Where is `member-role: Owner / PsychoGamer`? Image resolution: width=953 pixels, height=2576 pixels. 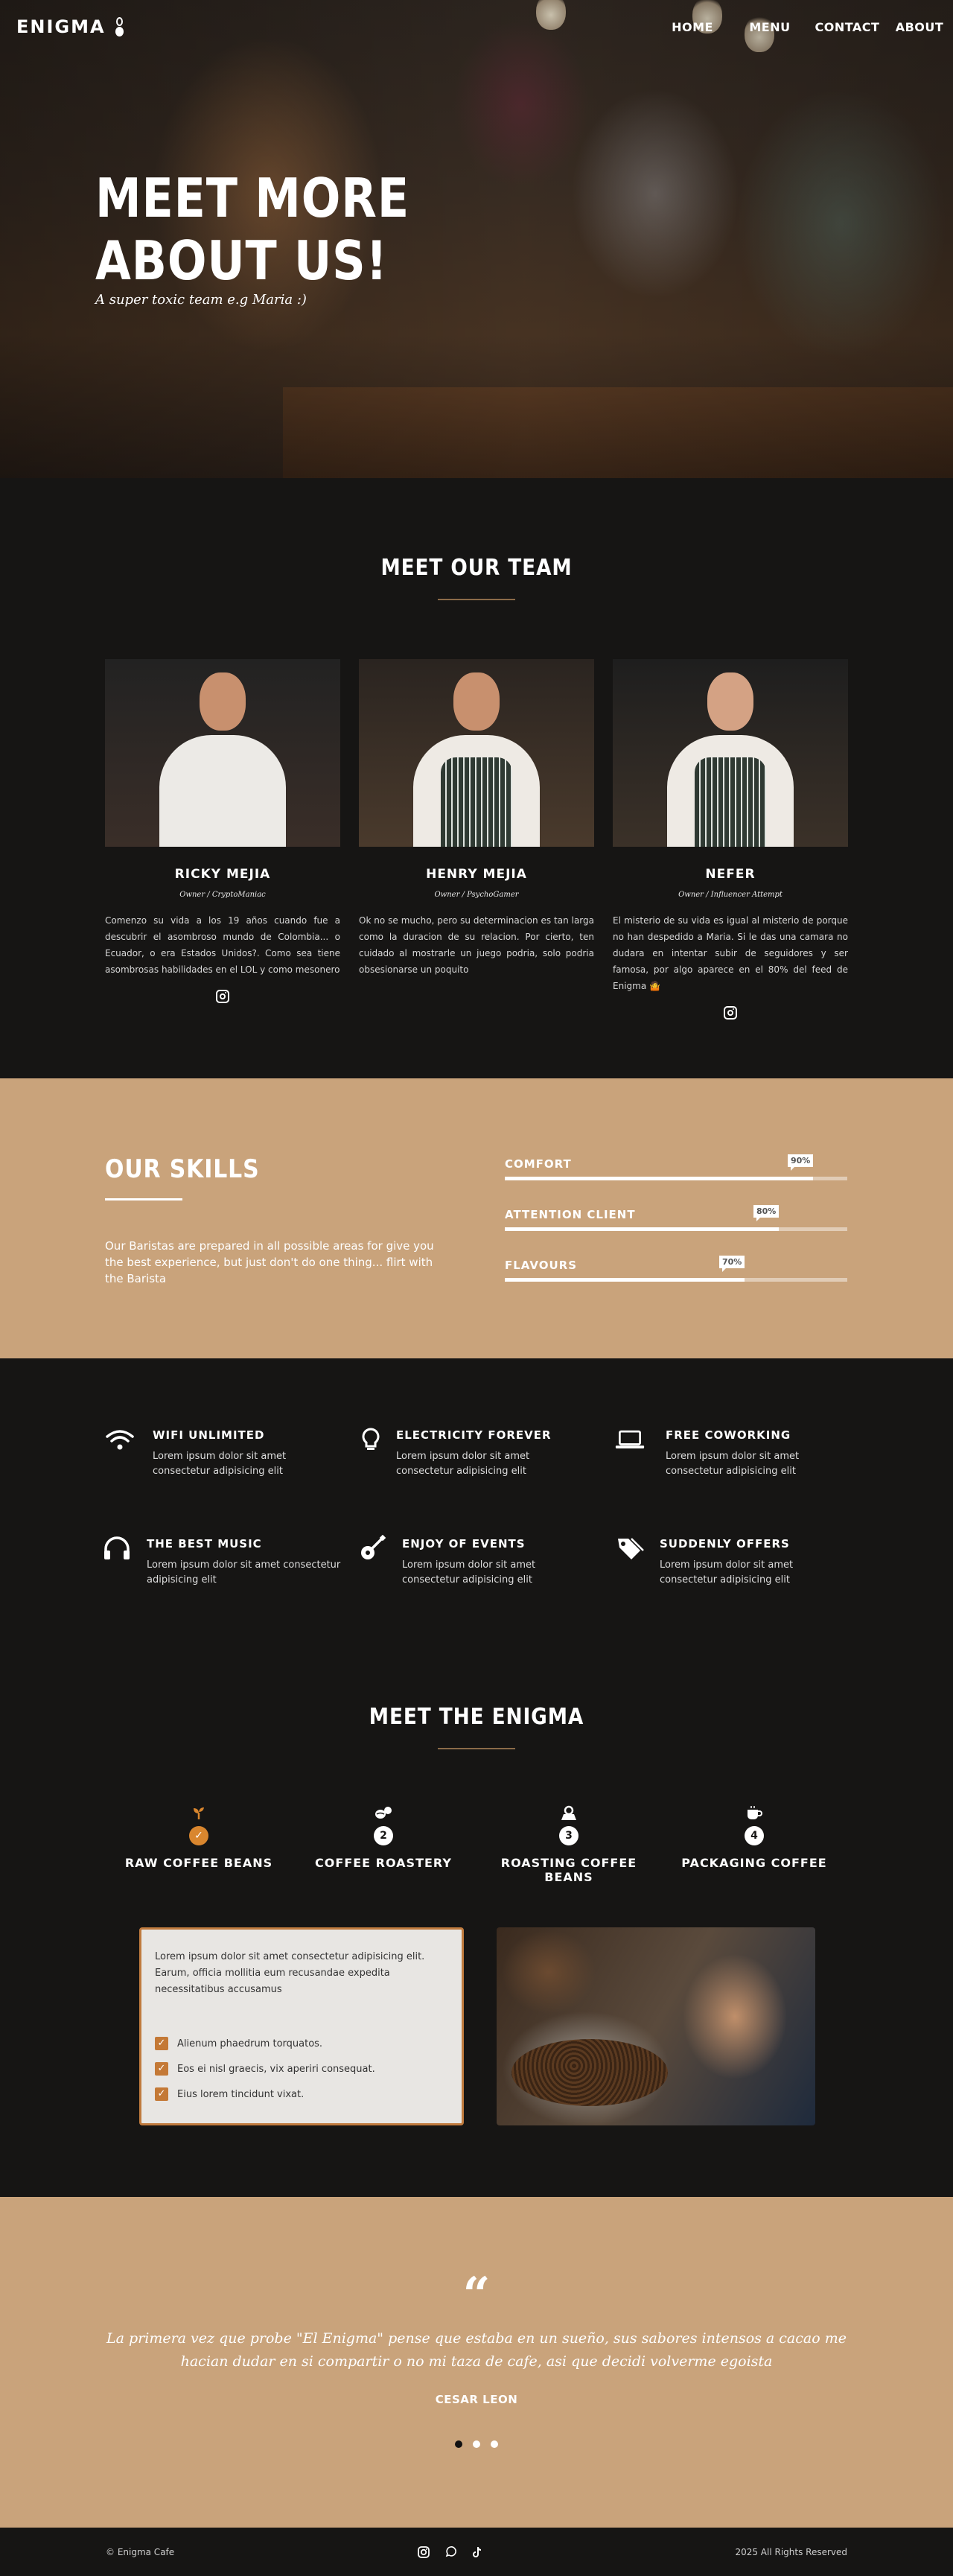
member-role: Owner / PsychoGamer is located at coordinates (476, 895).